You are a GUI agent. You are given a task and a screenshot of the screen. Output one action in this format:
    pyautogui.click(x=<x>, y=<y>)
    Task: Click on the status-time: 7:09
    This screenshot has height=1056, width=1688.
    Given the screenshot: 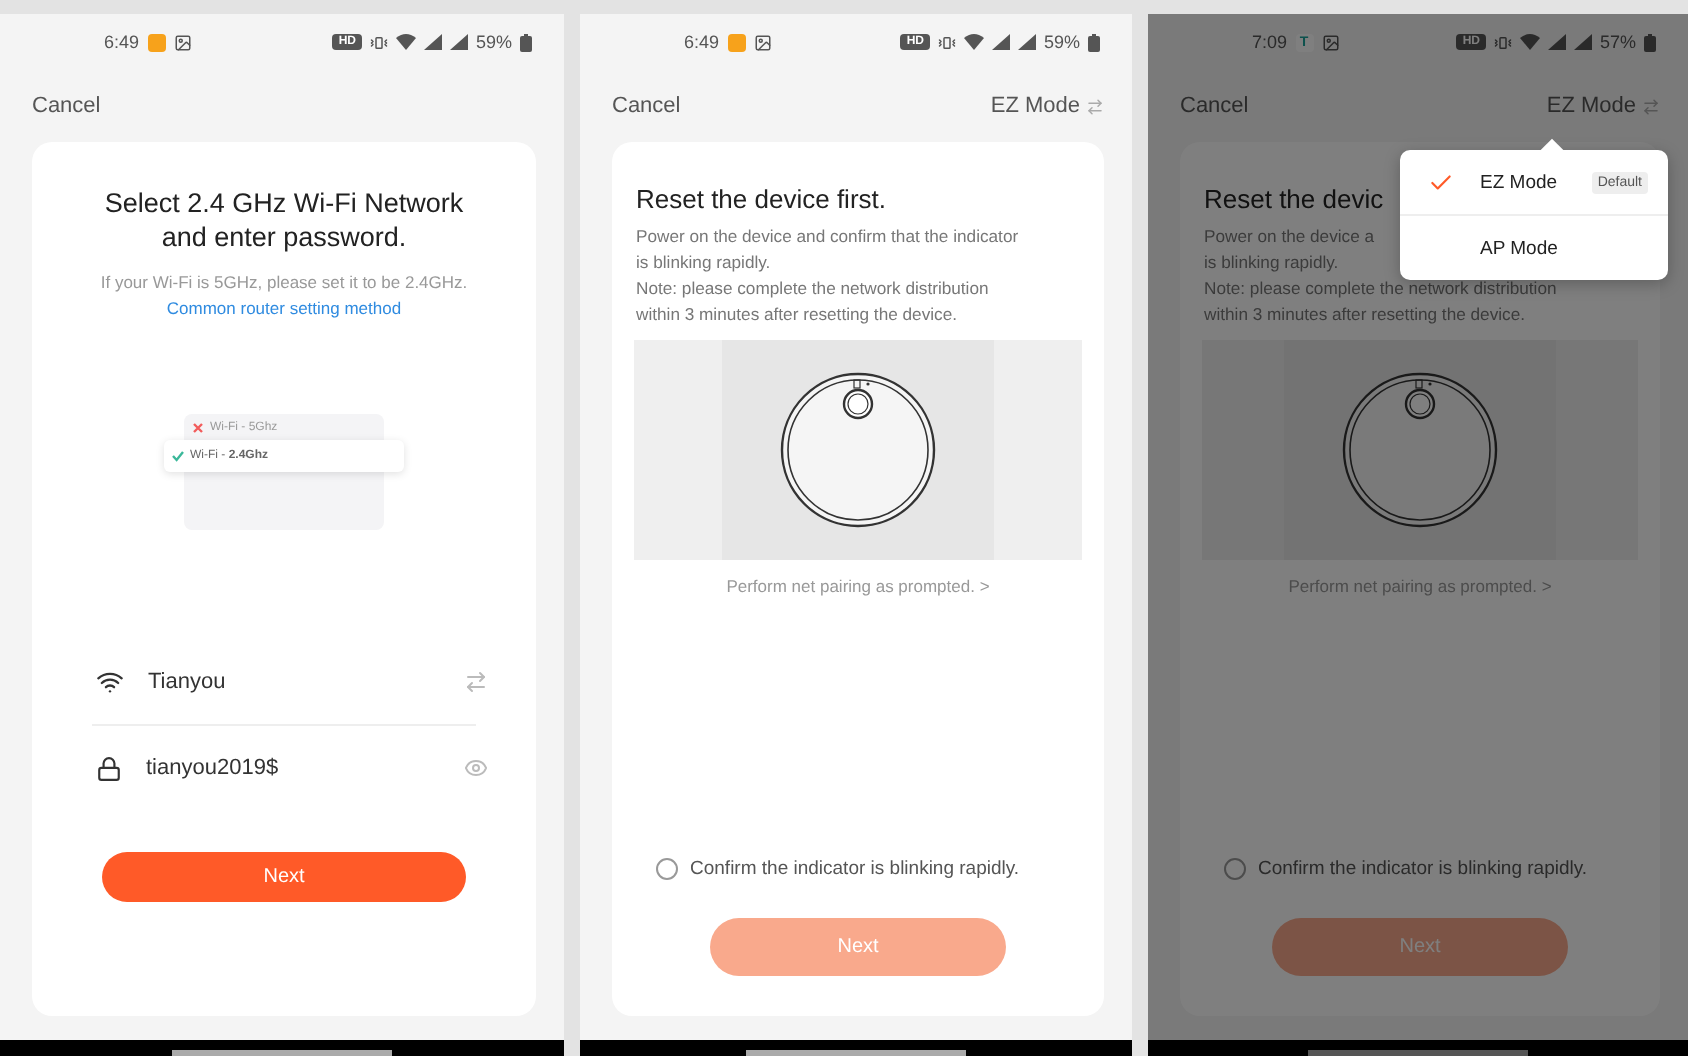 What is the action you would take?
    pyautogui.click(x=1270, y=42)
    